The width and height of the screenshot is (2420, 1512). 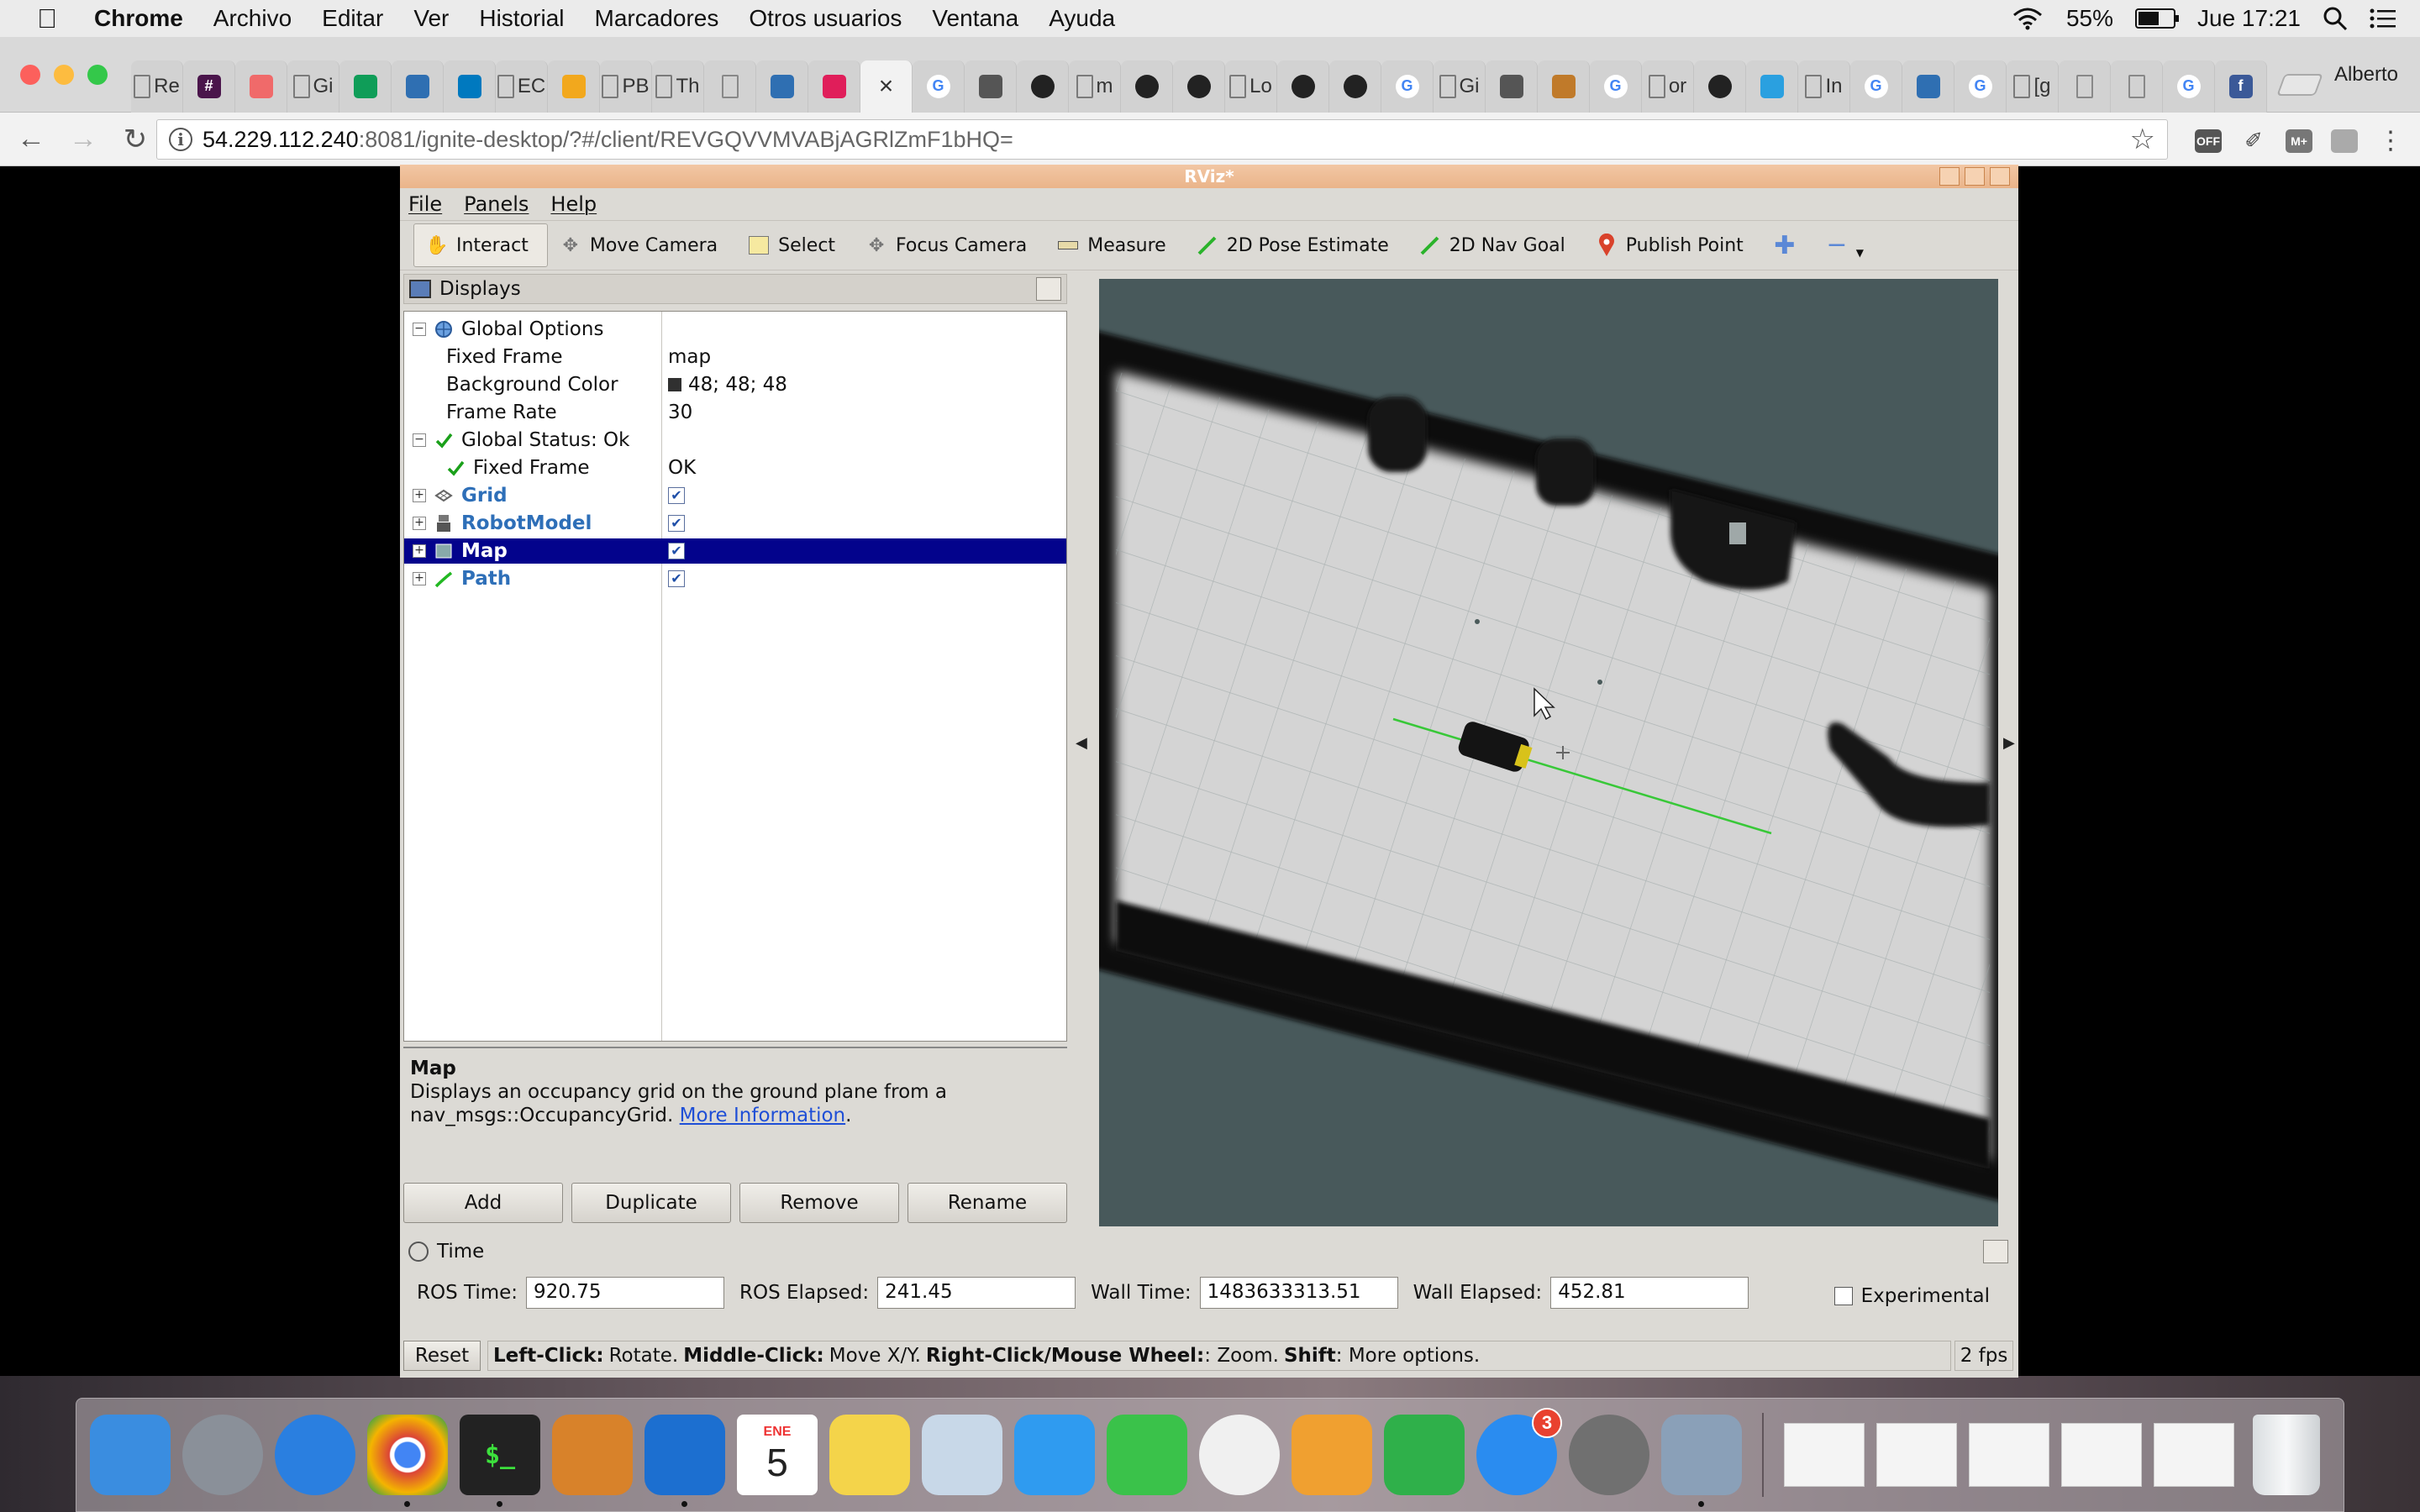 I want to click on wall-elapsed-field: 452.81, so click(x=1650, y=1293).